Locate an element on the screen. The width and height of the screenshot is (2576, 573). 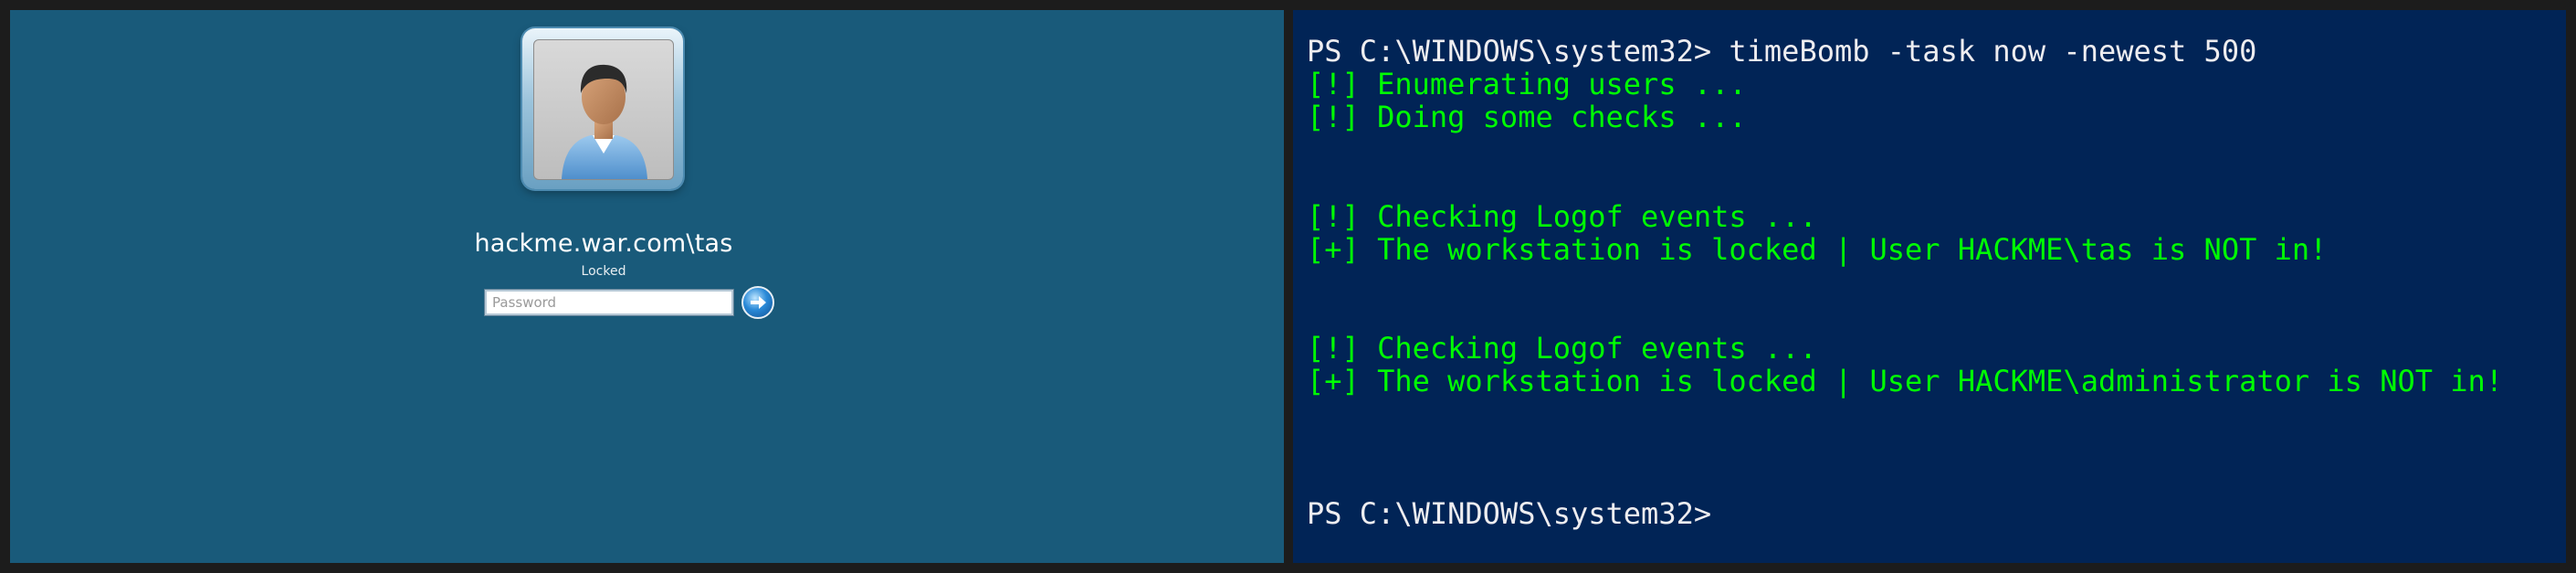
lock-screen-username: hackme.war.com\tas is located at coordinates (603, 243).